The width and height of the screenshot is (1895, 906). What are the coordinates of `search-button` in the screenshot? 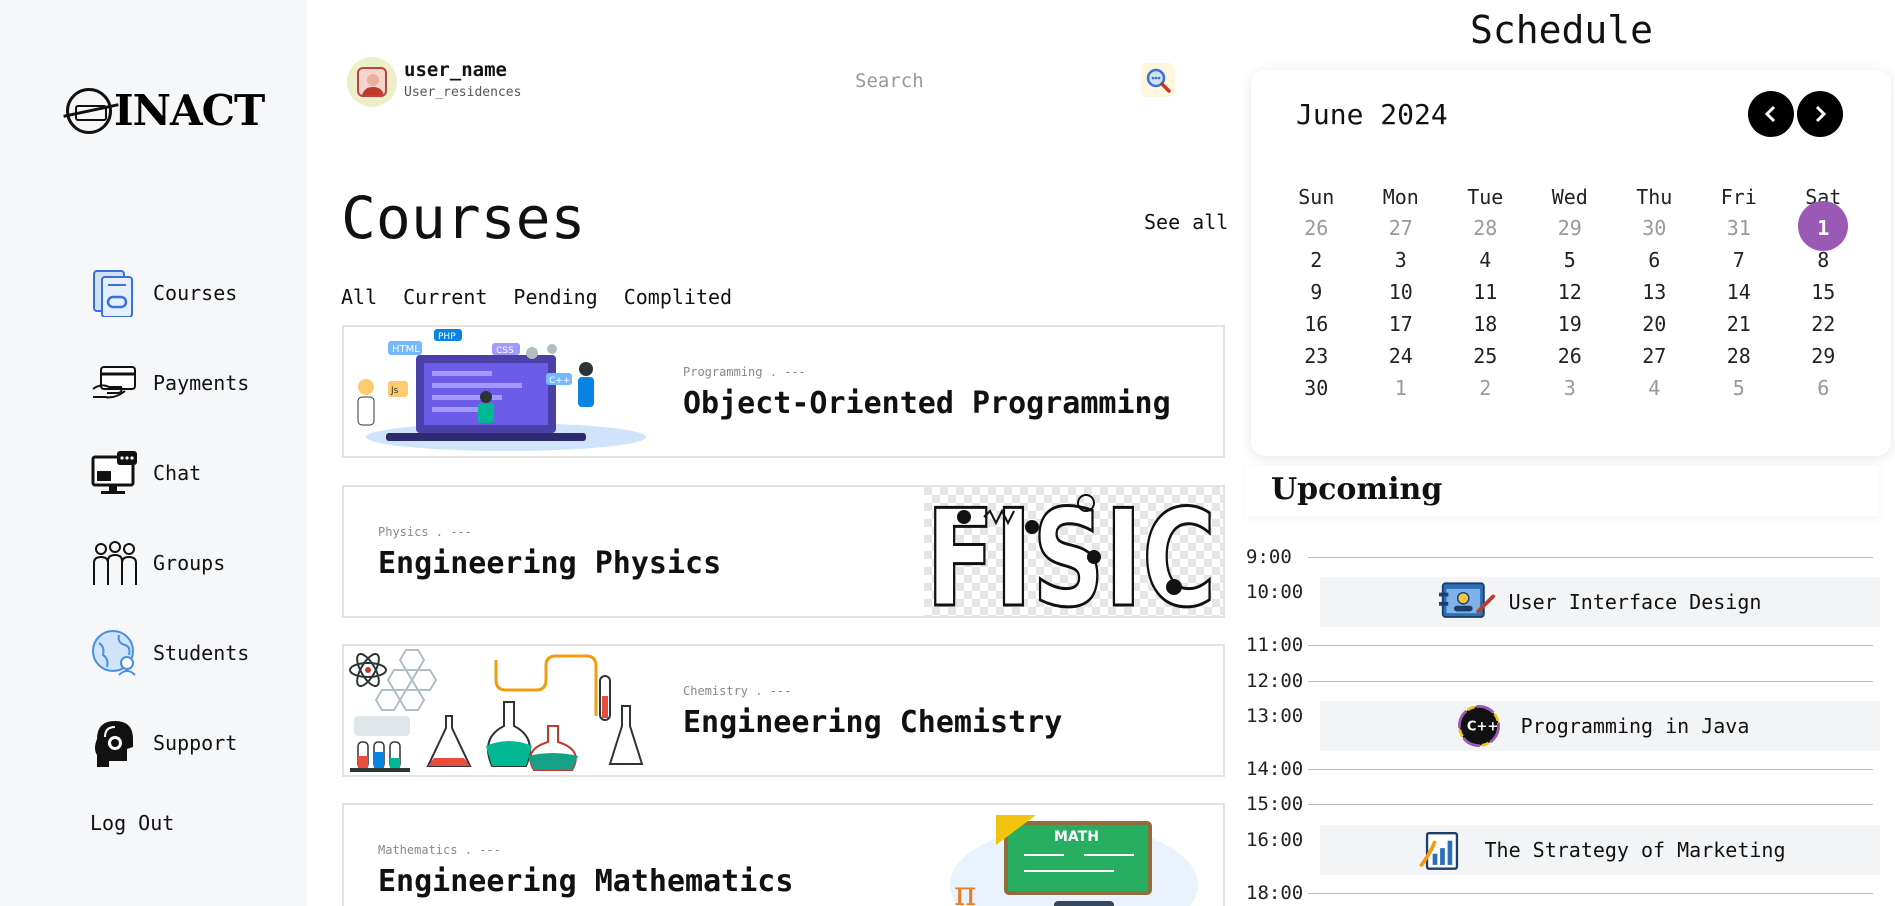 It's located at (1158, 80).